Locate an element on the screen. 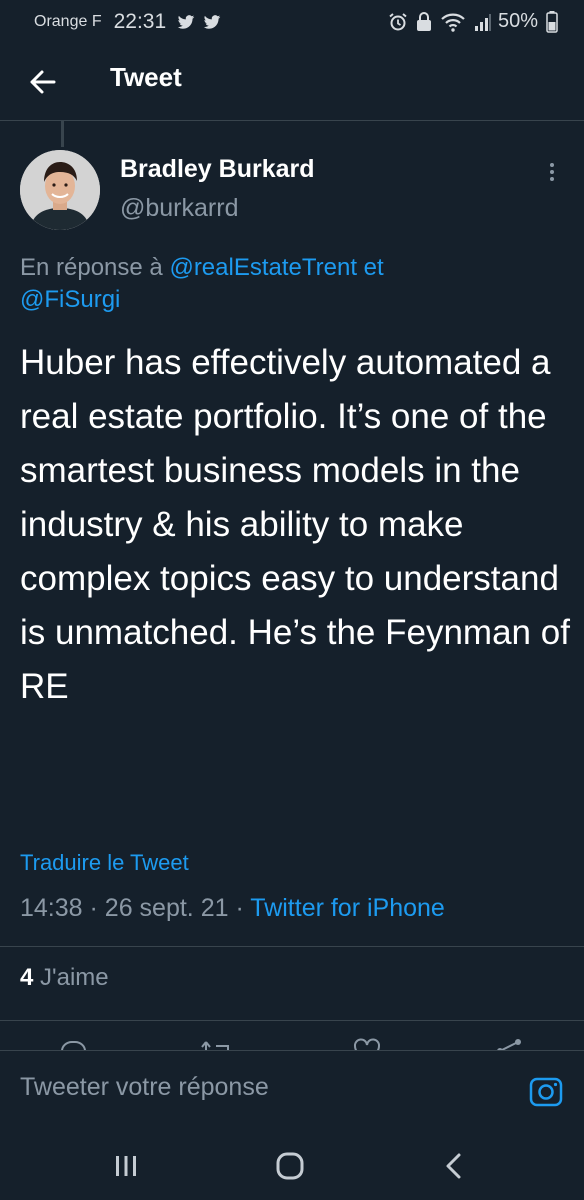 This screenshot has height=1200, width=584. chevron-left-icon is located at coordinates (453, 1166).